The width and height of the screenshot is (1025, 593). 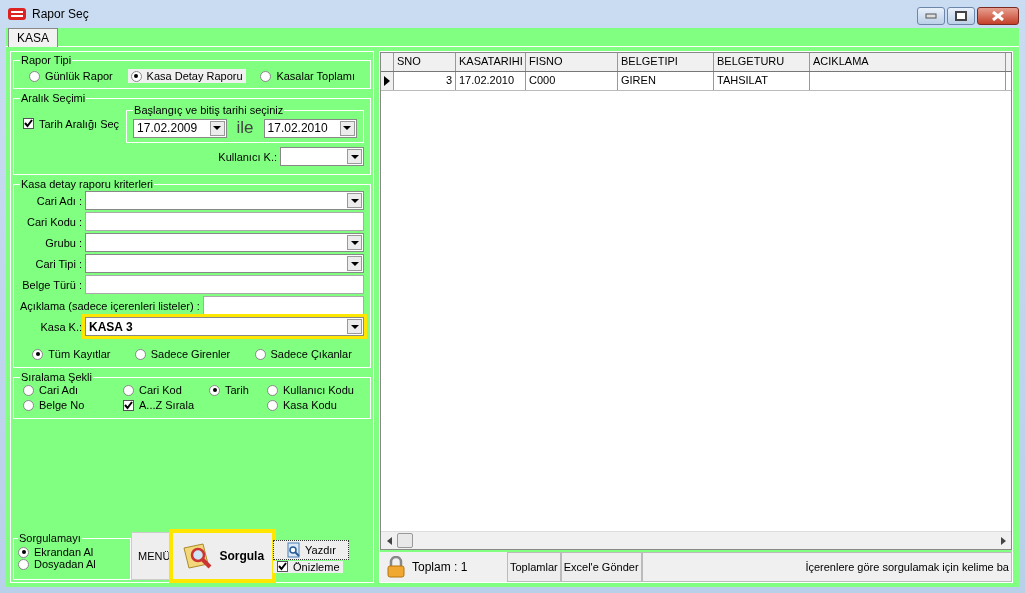 What do you see at coordinates (163, 405) in the screenshot?
I see `checkbox-option: A...Z Sırala` at bounding box center [163, 405].